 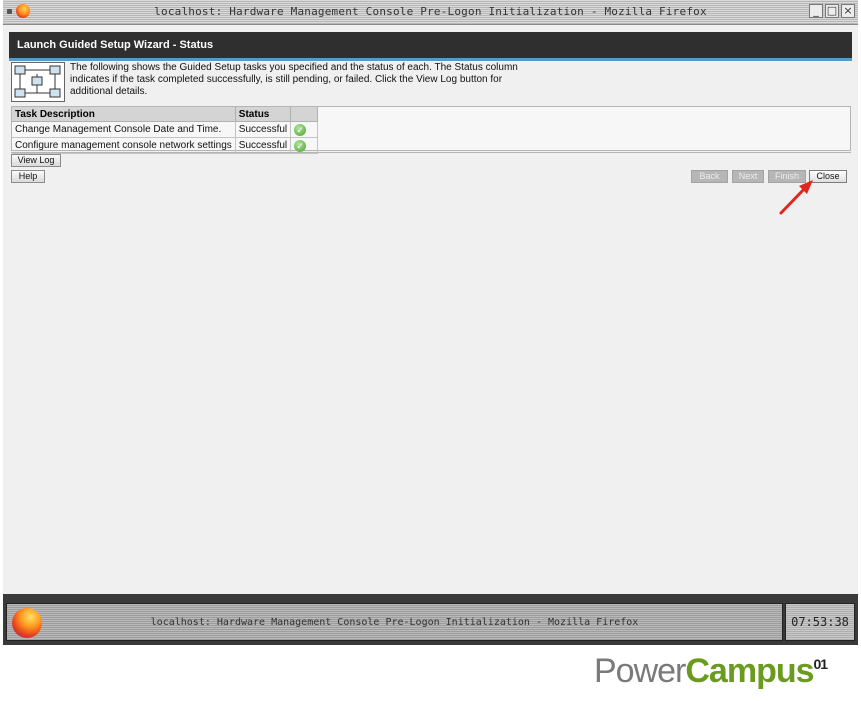 I want to click on close-window-icon: ×, so click(x=848, y=11).